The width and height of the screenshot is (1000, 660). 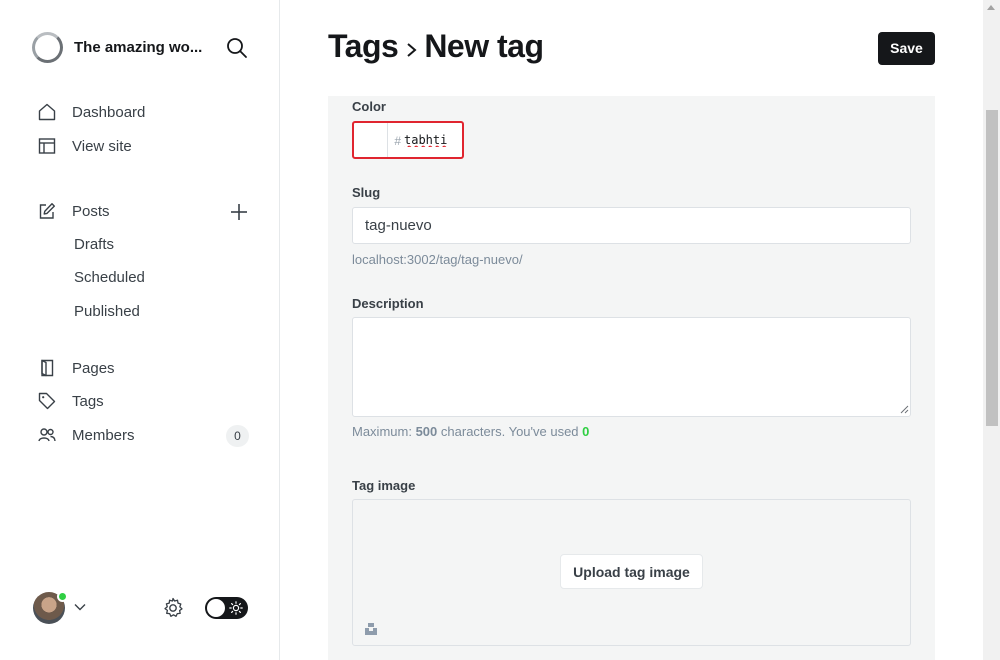 I want to click on unsplash-icon, so click(x=371, y=629).